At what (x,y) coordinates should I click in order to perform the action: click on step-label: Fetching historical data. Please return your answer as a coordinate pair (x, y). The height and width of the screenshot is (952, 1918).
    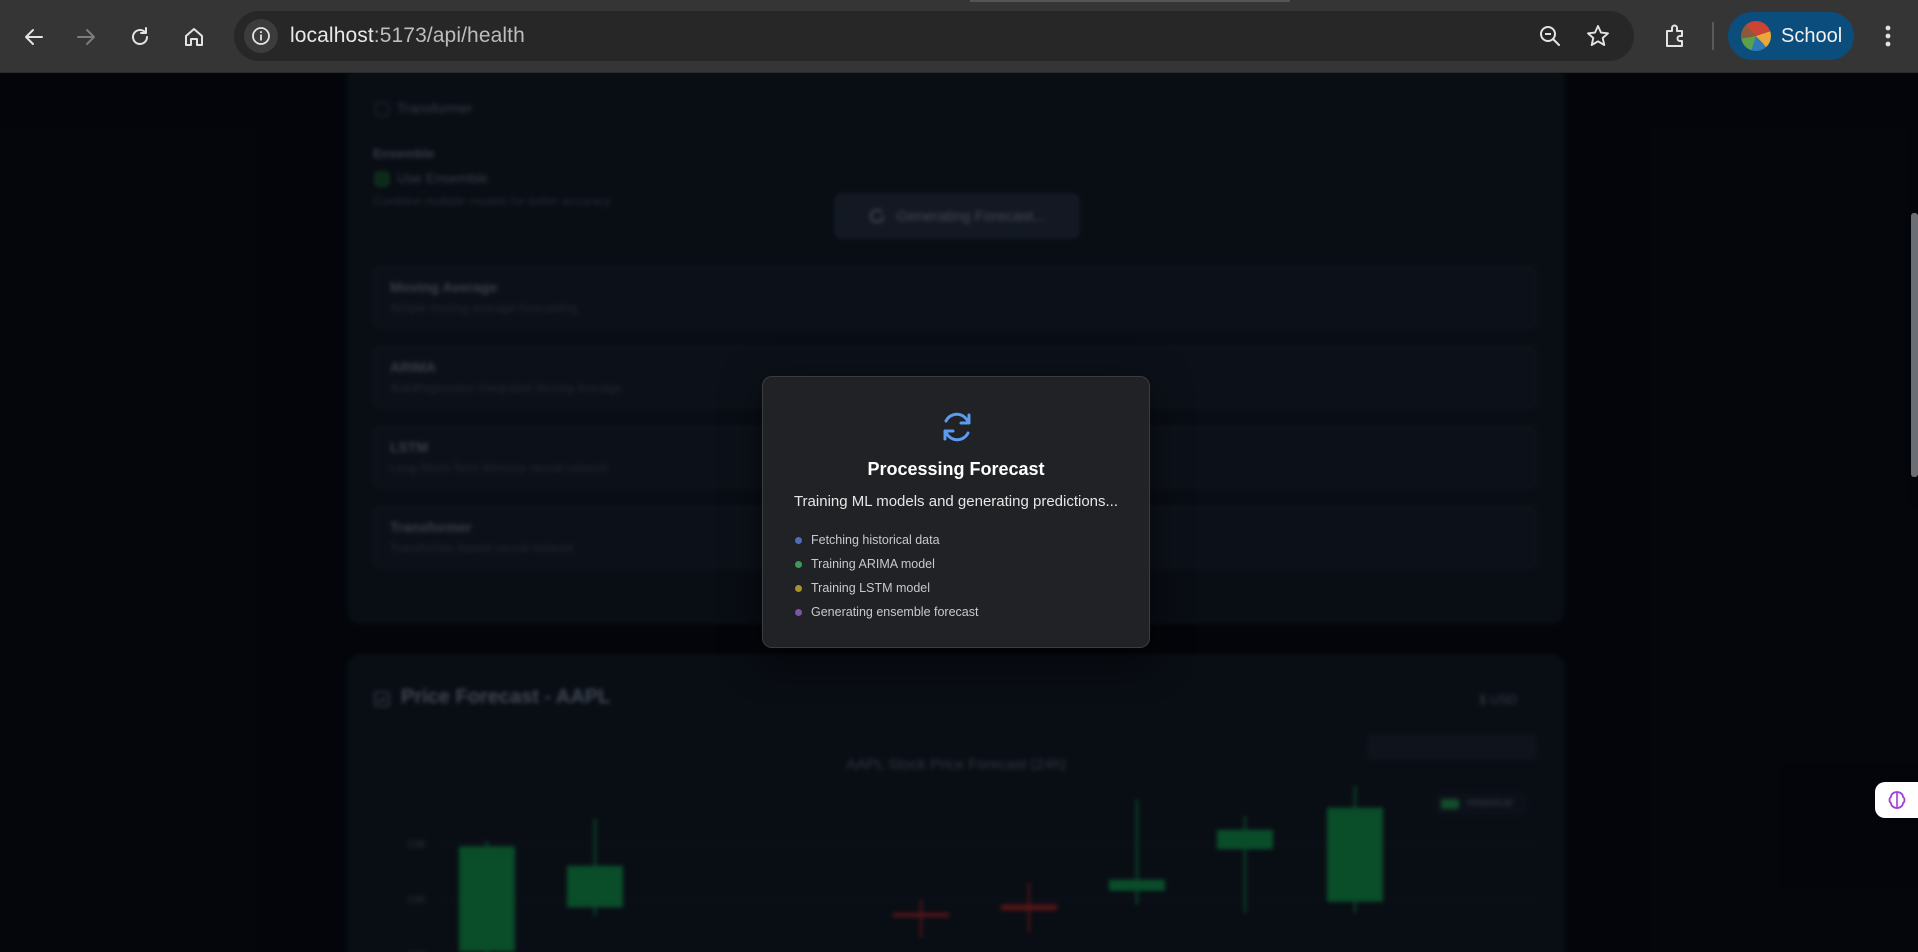
    Looking at the image, I should click on (875, 540).